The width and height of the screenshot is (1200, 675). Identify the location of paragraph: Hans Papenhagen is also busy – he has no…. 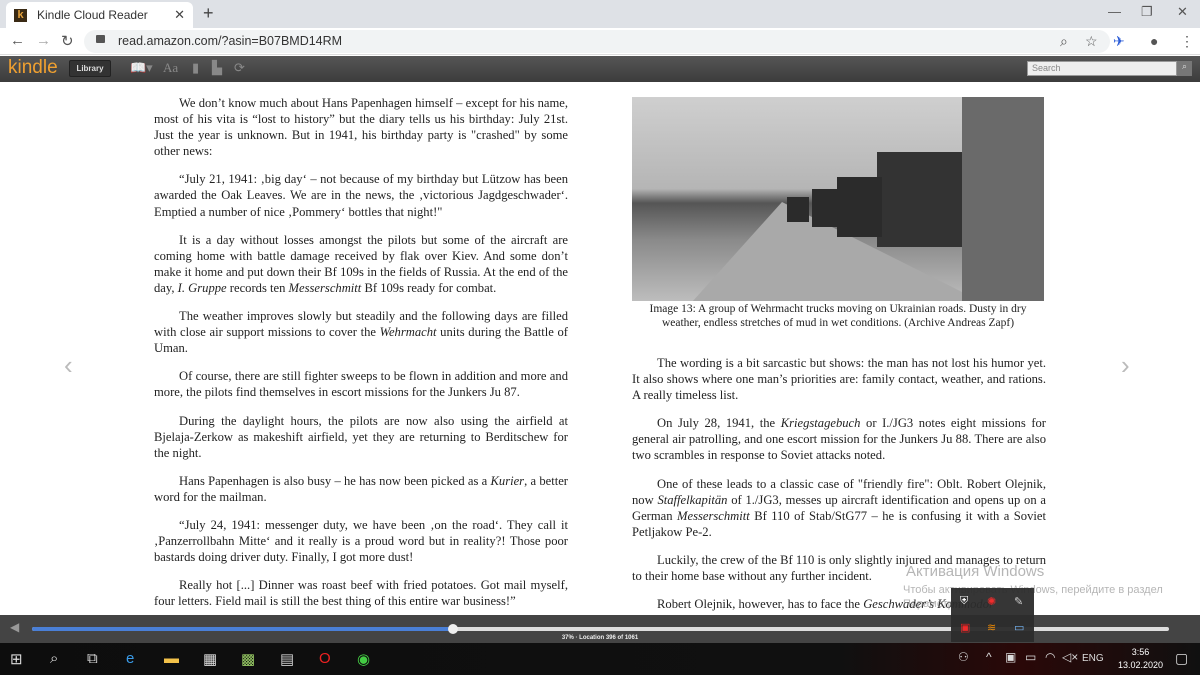
(361, 488).